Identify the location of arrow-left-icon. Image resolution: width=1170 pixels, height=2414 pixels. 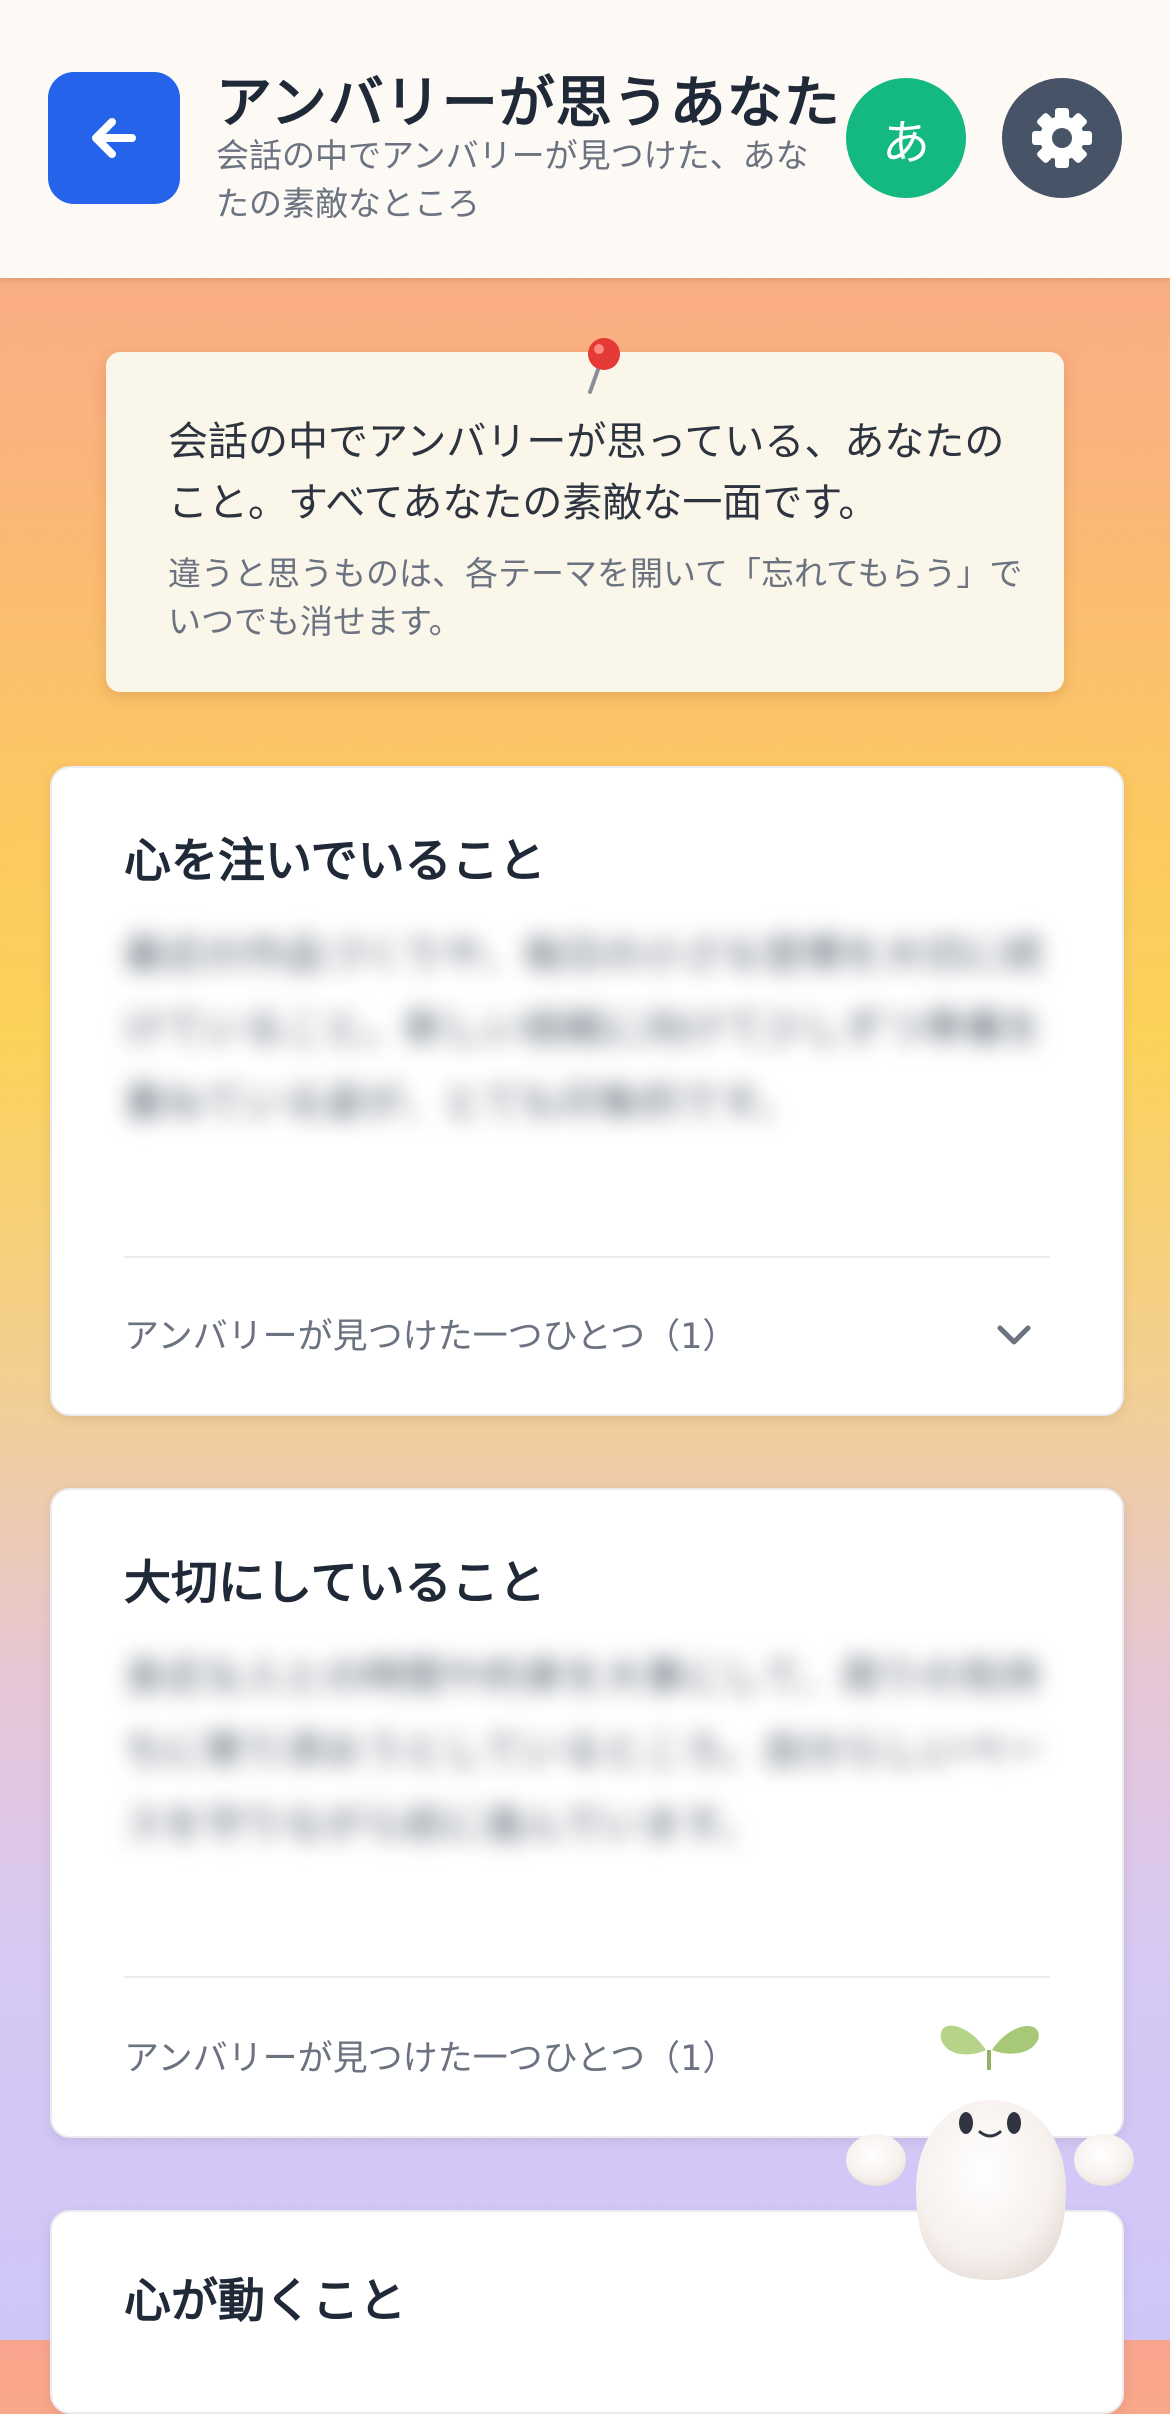
(114, 138).